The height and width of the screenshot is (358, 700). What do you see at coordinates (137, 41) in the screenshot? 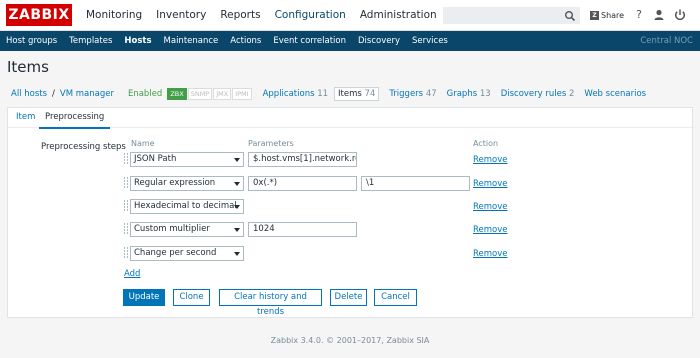
I see `subnav-hosts: Hosts` at bounding box center [137, 41].